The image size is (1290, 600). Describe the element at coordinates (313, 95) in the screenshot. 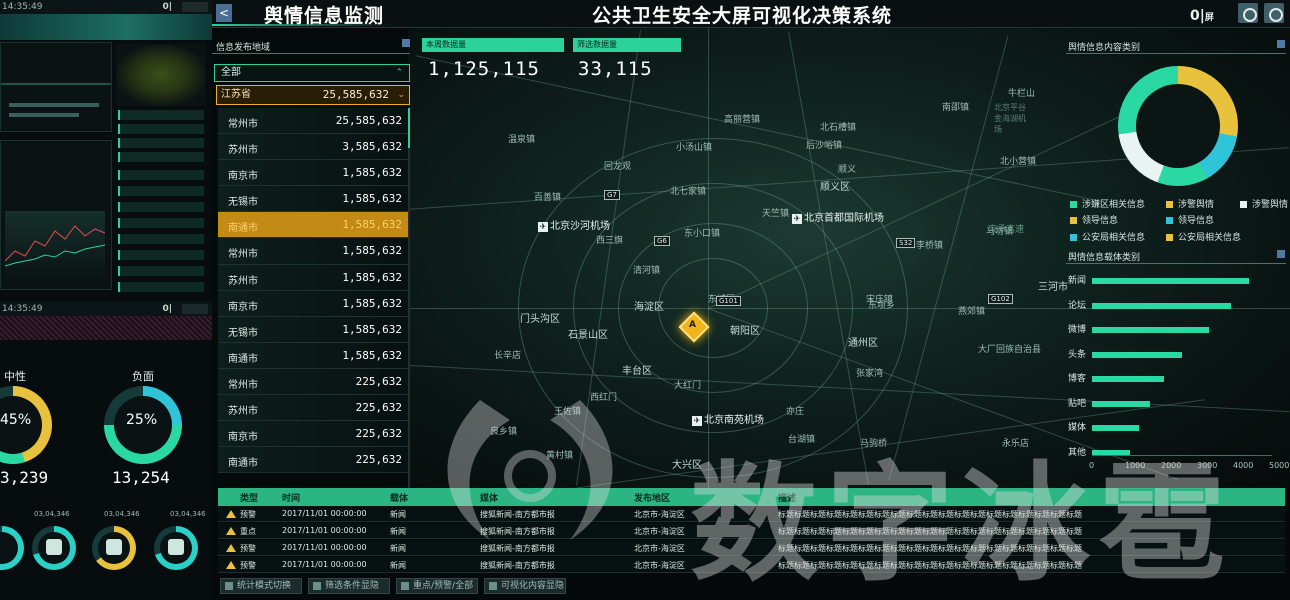

I see `province-select: 江苏省 25,585,632 ⌄` at that location.